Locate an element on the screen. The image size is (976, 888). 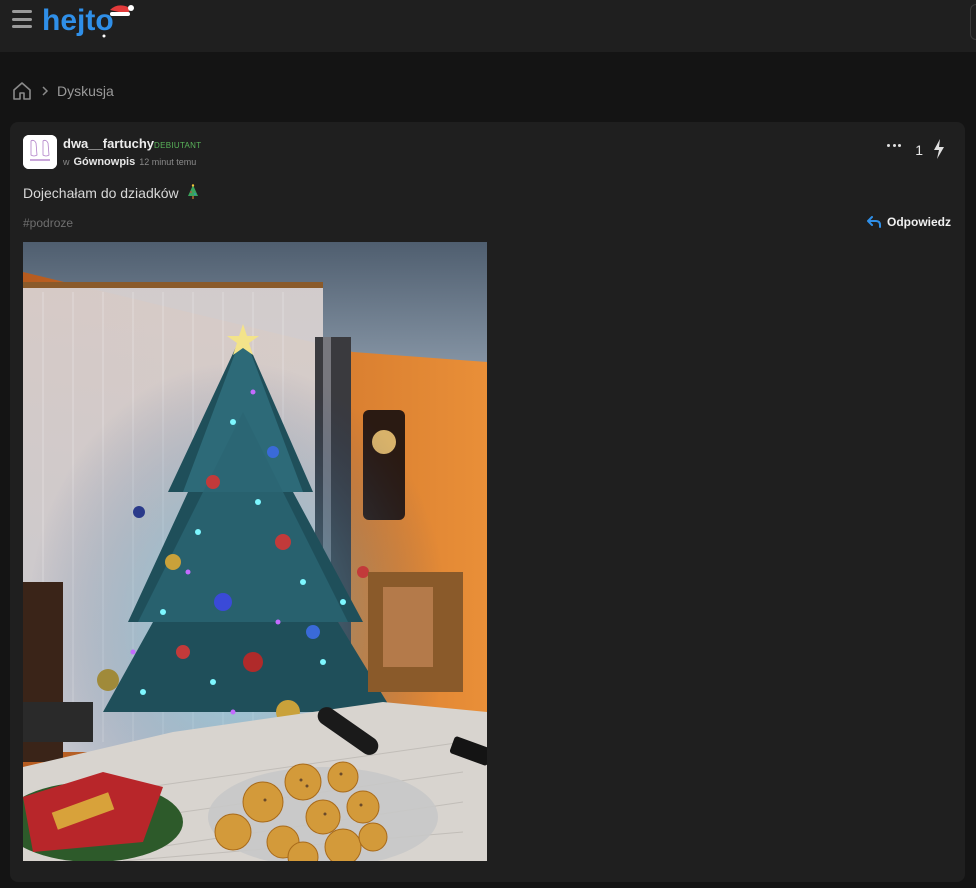
avatar is located at coordinates (40, 152).